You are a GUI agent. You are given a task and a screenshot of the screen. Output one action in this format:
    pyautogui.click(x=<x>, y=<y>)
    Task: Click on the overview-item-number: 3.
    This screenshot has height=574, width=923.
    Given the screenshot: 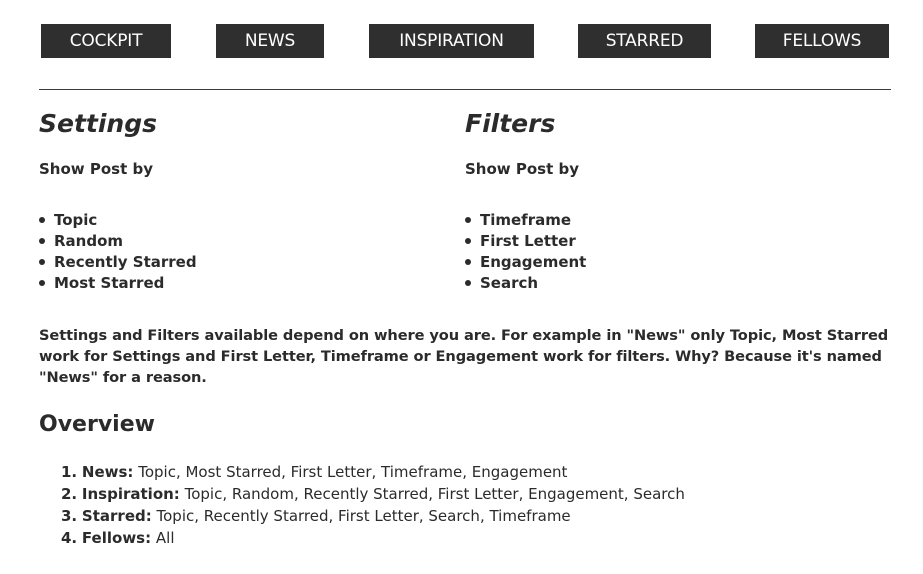 What is the action you would take?
    pyautogui.click(x=69, y=516)
    